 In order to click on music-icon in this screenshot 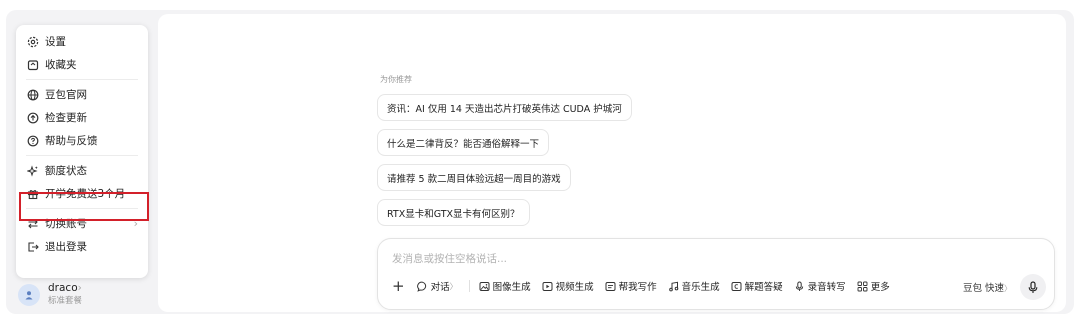, I will do `click(673, 286)`.